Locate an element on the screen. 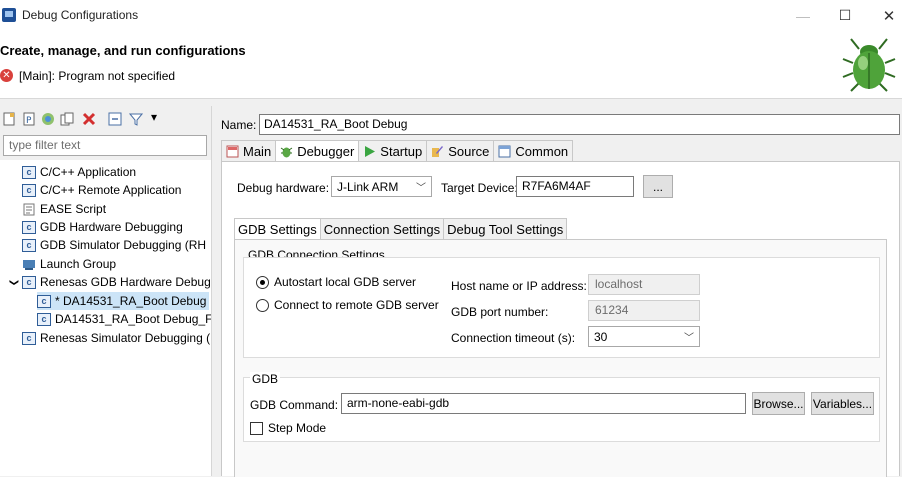  tab-gdb-settings: GDB Settings is located at coordinates (277, 229).